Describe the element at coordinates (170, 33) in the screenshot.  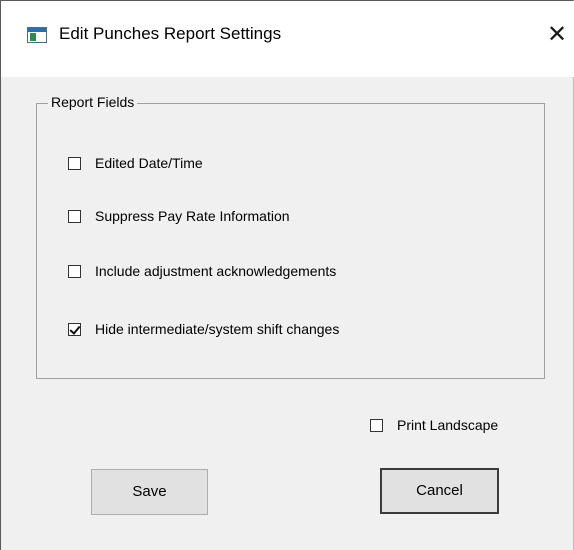
I see `dialog-title: Edit Punches Report Settings` at that location.